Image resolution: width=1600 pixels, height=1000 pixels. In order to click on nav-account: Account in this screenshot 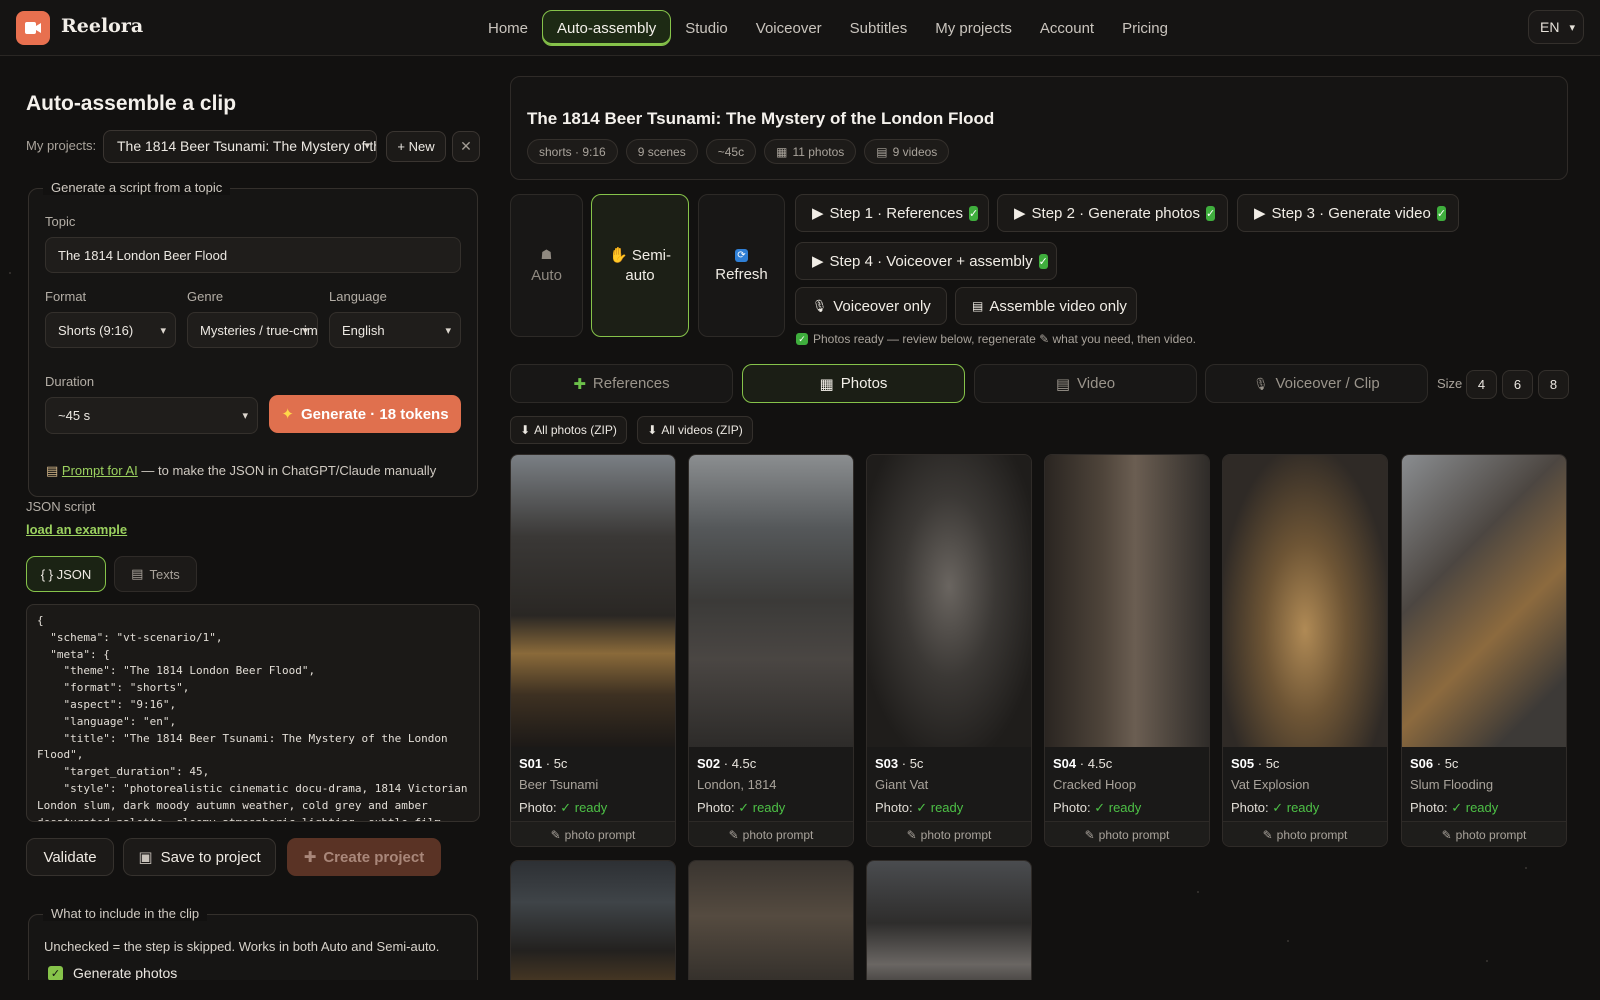, I will do `click(1067, 28)`.